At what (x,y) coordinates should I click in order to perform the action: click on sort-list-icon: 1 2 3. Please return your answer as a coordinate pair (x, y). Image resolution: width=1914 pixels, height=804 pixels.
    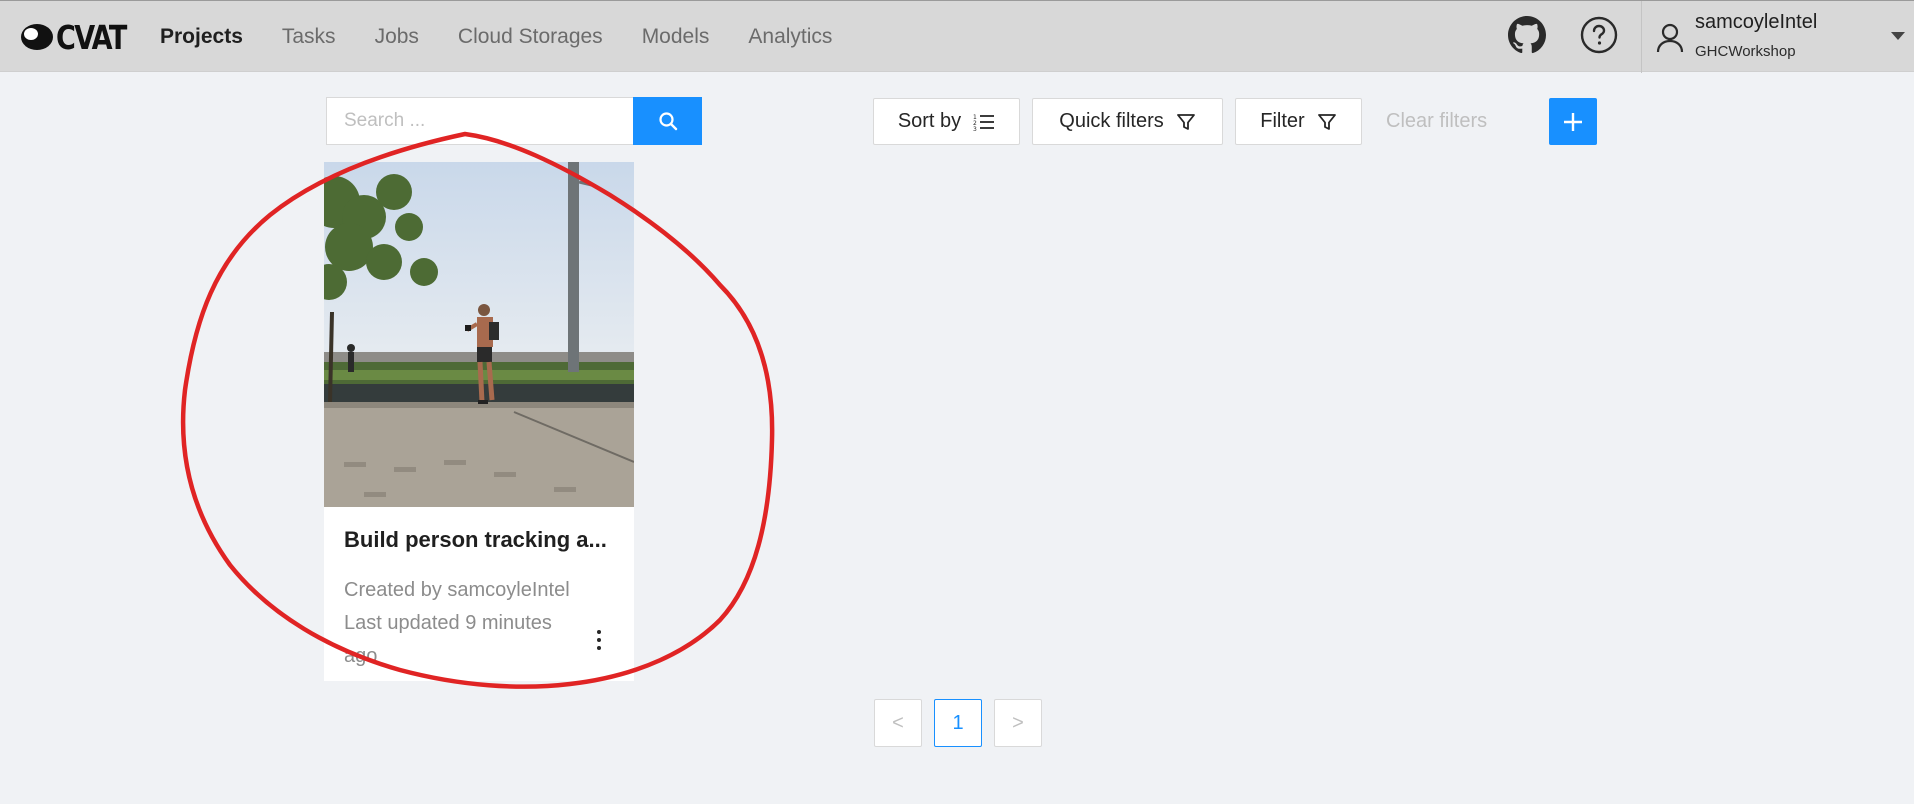
    Looking at the image, I should click on (984, 122).